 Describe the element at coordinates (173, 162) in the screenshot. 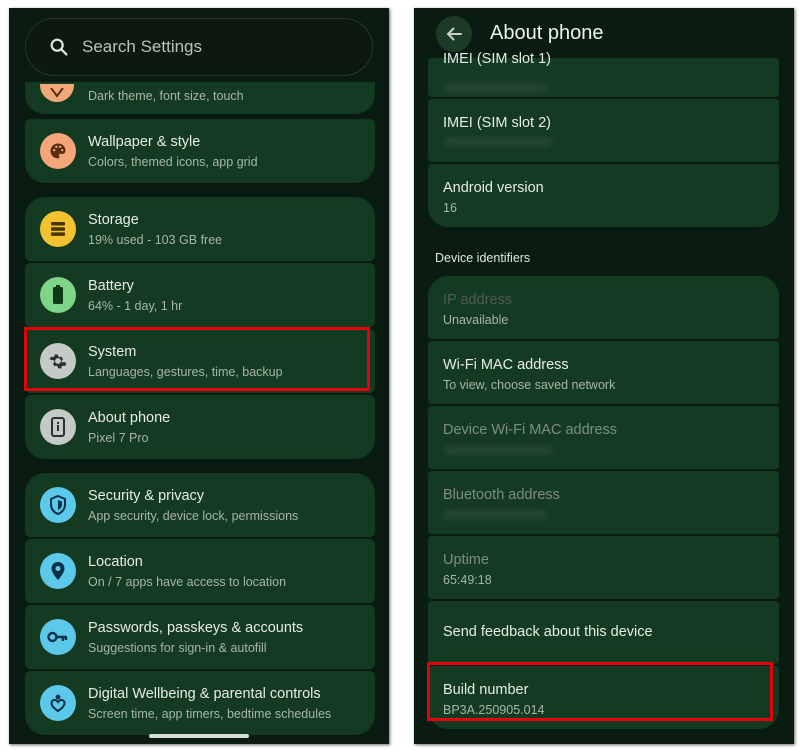

I see `settings-item-subtitle: Colors, themed icons, app grid` at that location.